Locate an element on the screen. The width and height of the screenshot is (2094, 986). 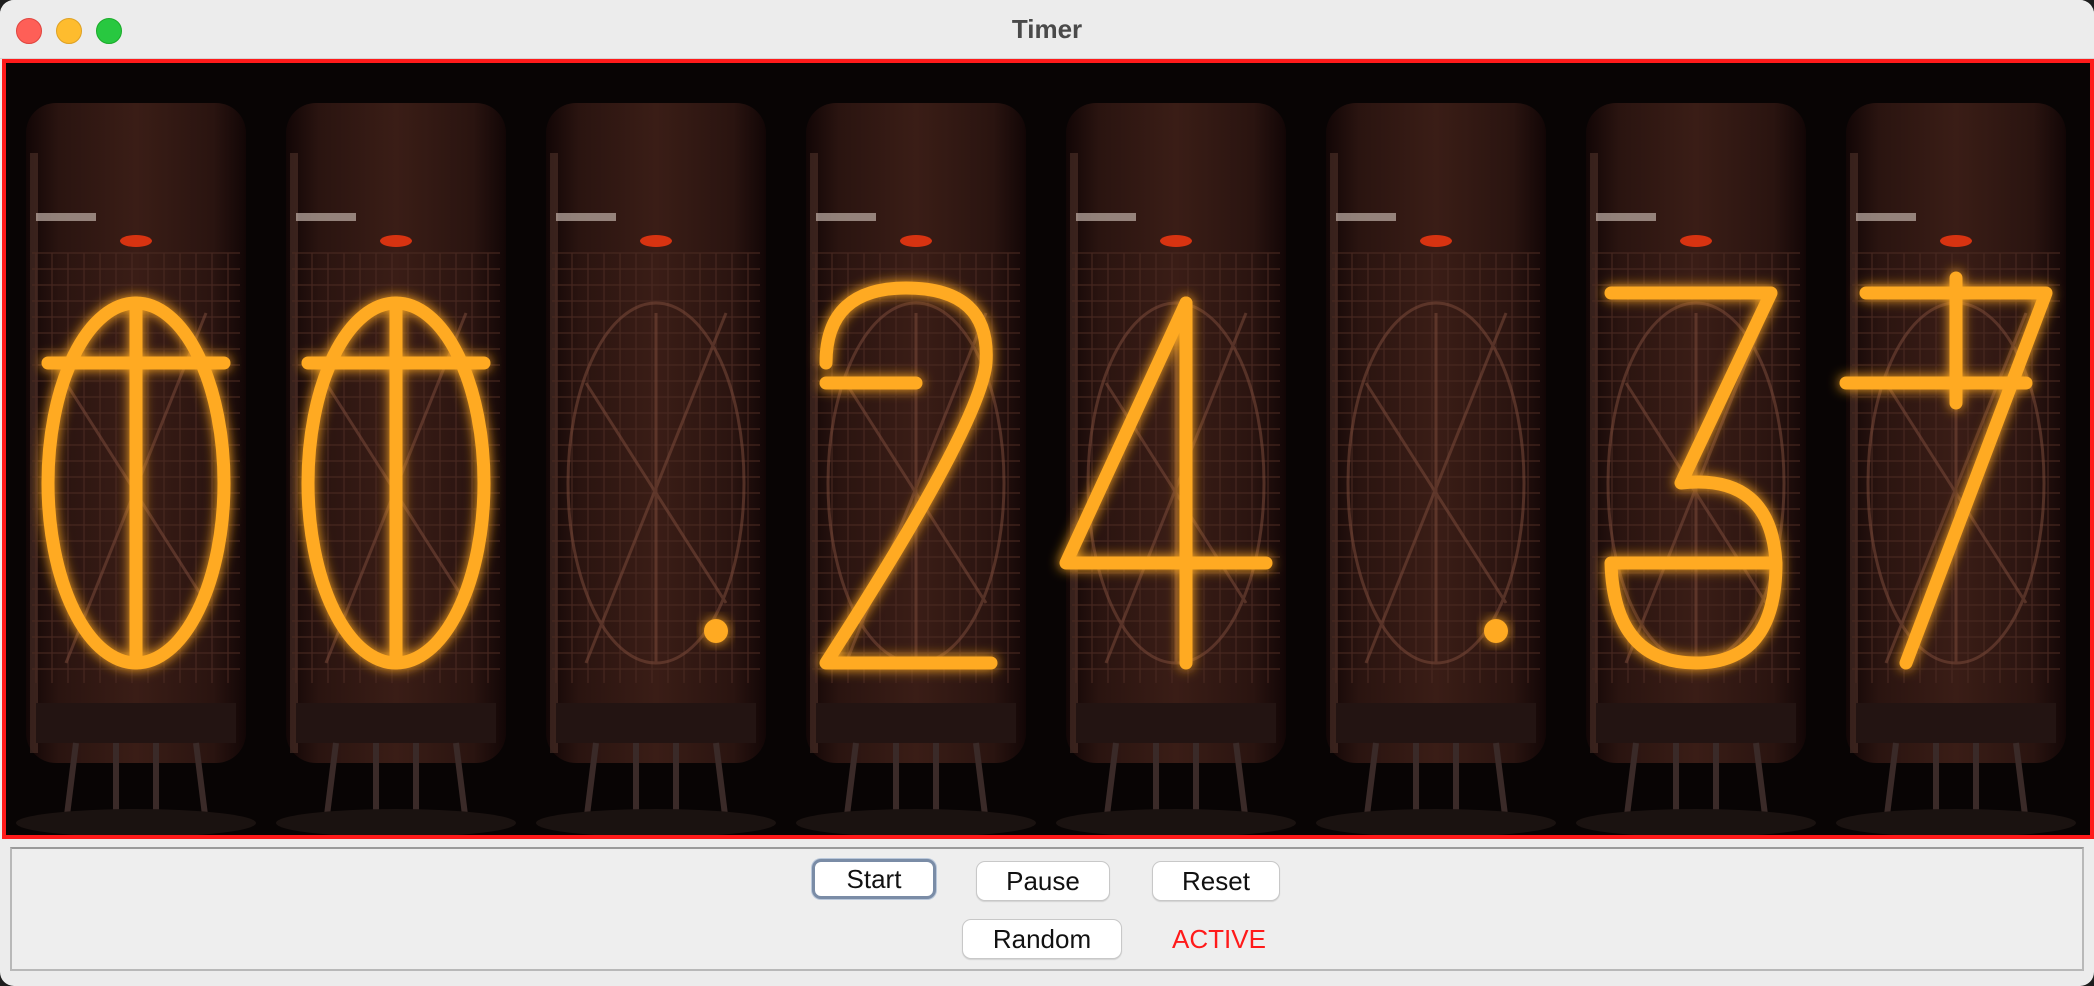
reset-button: Reset is located at coordinates (1216, 881).